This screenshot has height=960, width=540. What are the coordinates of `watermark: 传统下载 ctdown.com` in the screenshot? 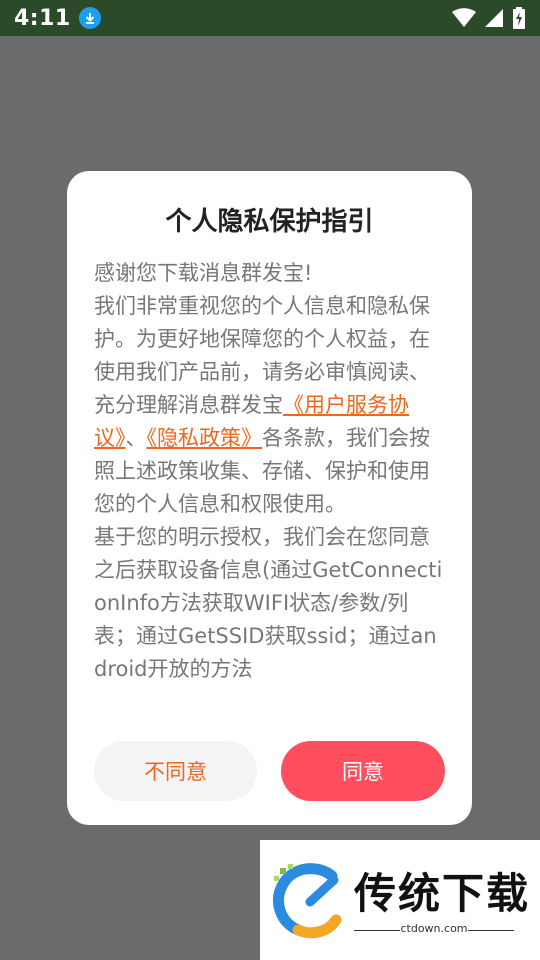 It's located at (400, 900).